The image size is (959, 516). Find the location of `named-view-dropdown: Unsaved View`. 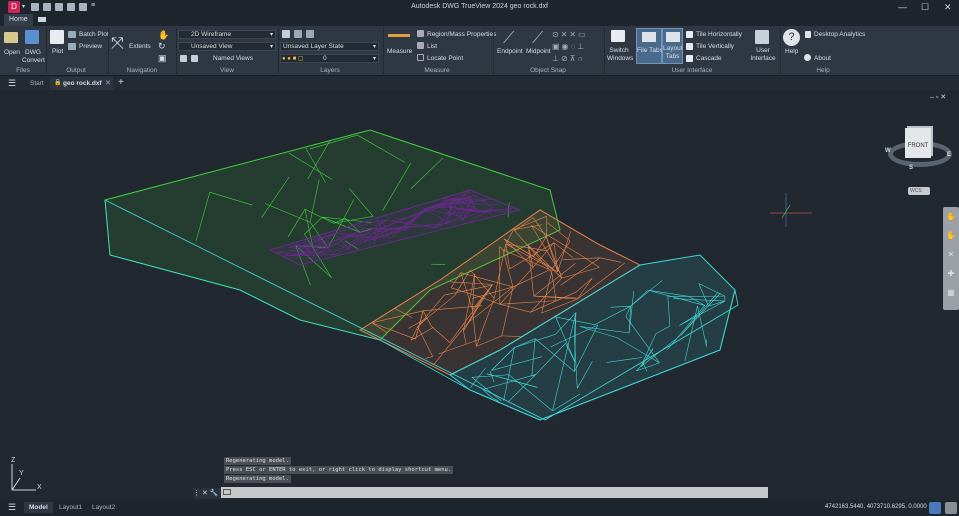

named-view-dropdown: Unsaved View is located at coordinates (227, 46).